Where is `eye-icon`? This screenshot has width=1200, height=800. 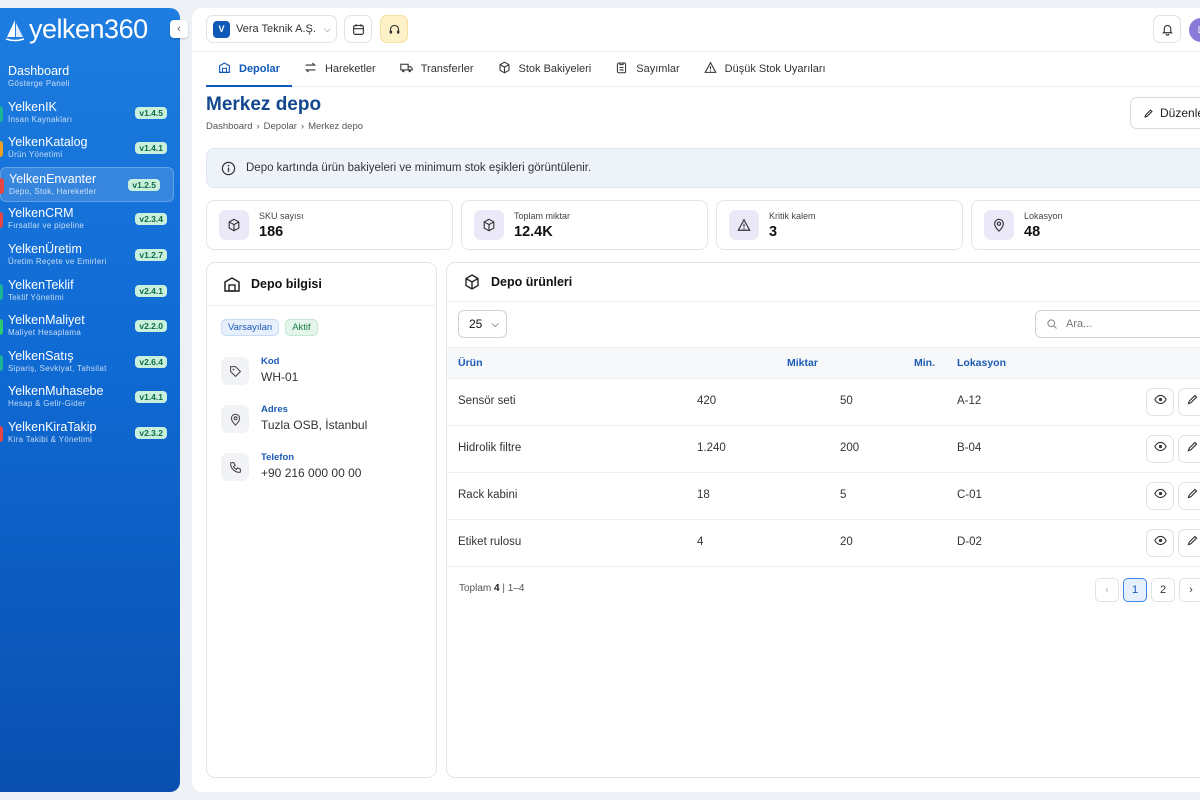 eye-icon is located at coordinates (1160, 402).